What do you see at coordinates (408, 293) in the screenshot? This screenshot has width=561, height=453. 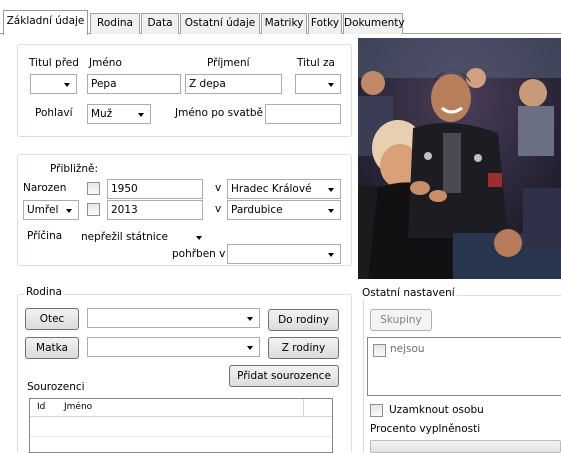 I see `other-settings-legend: Ostatní nastavení` at bounding box center [408, 293].